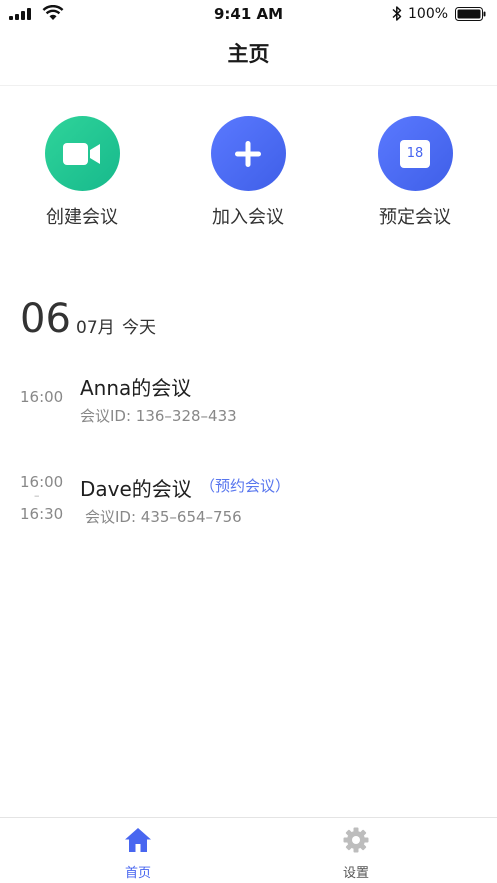  I want to click on date-month: 07月, so click(95, 328).